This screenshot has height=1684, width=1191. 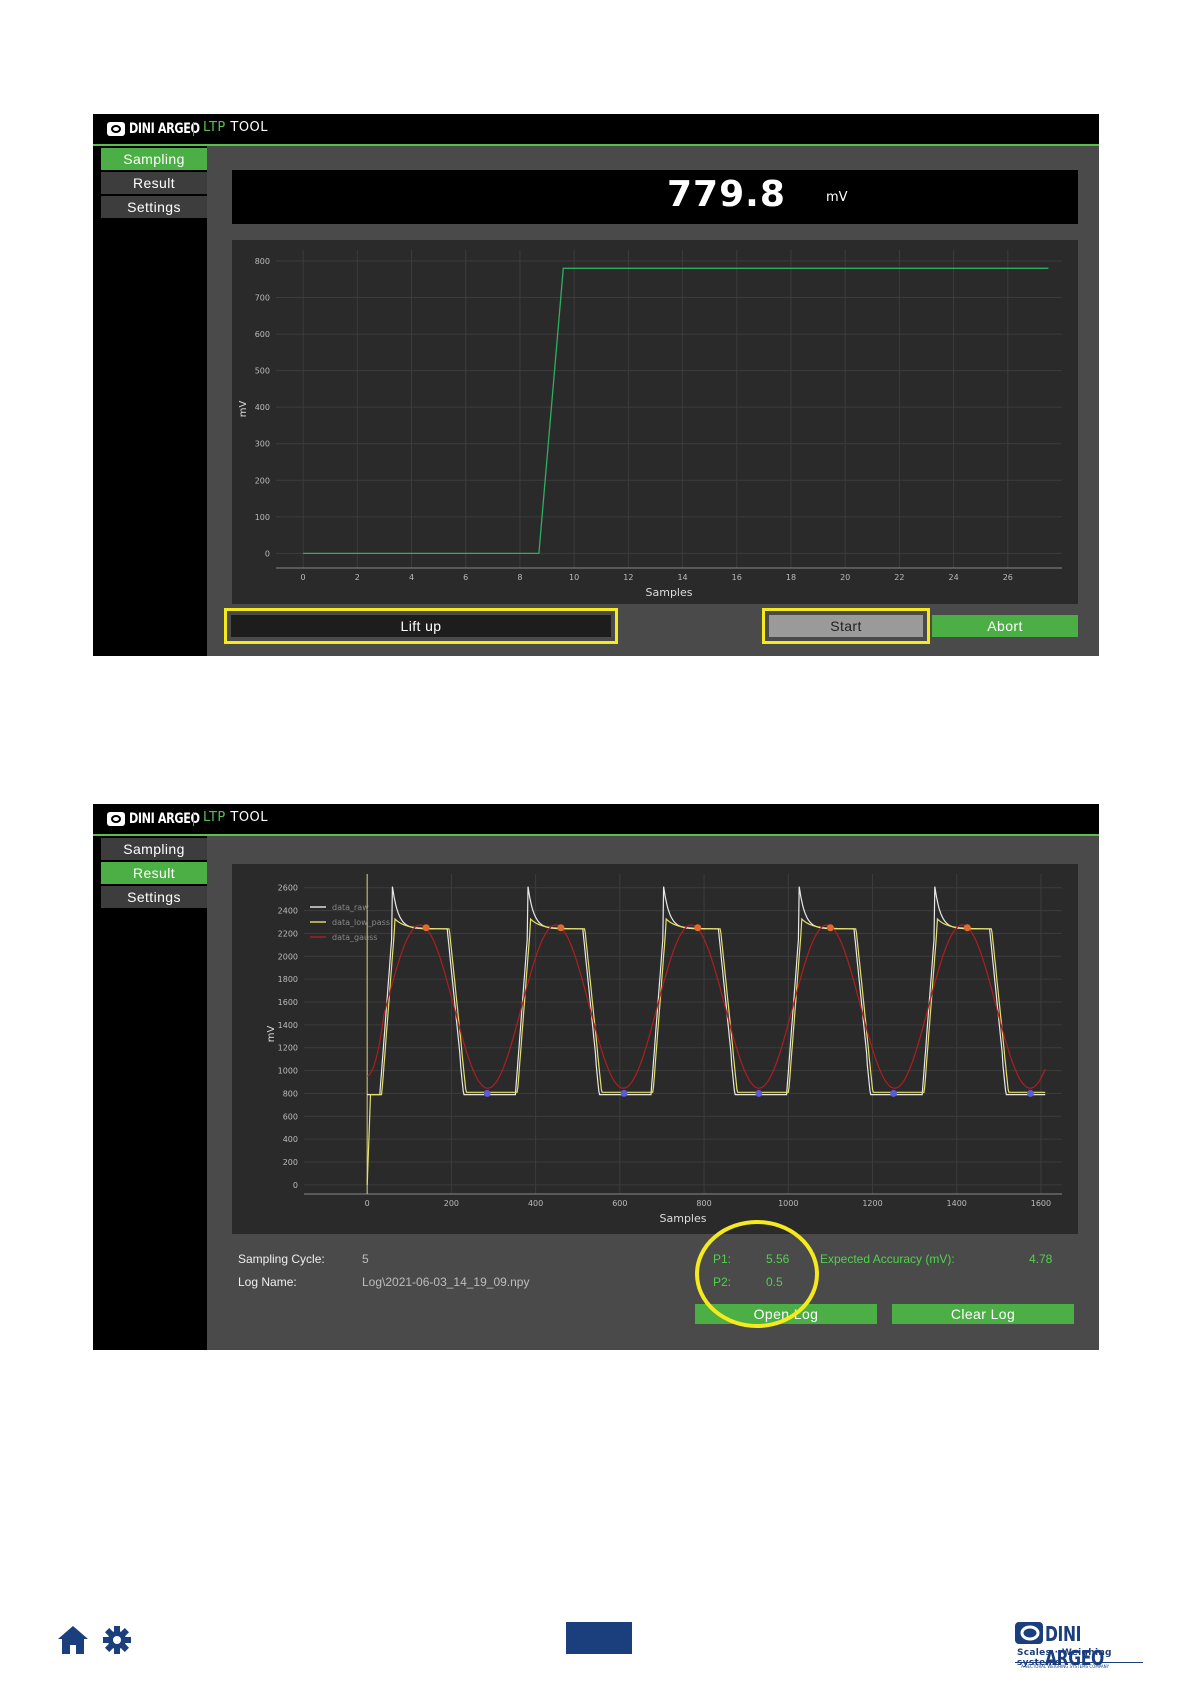 I want to click on x-tick-label: 400, so click(x=535, y=1203).